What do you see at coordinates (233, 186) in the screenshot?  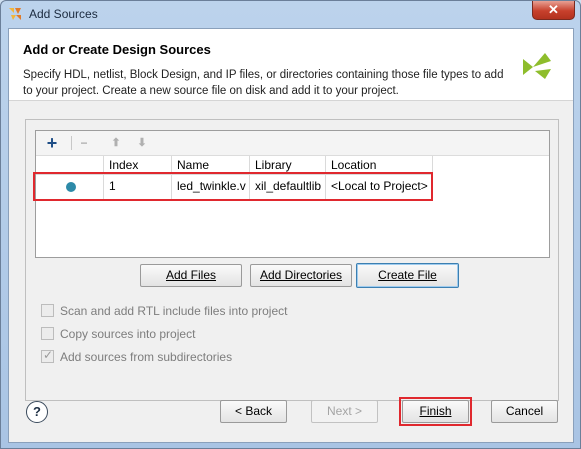 I see `row-highlight-annotation` at bounding box center [233, 186].